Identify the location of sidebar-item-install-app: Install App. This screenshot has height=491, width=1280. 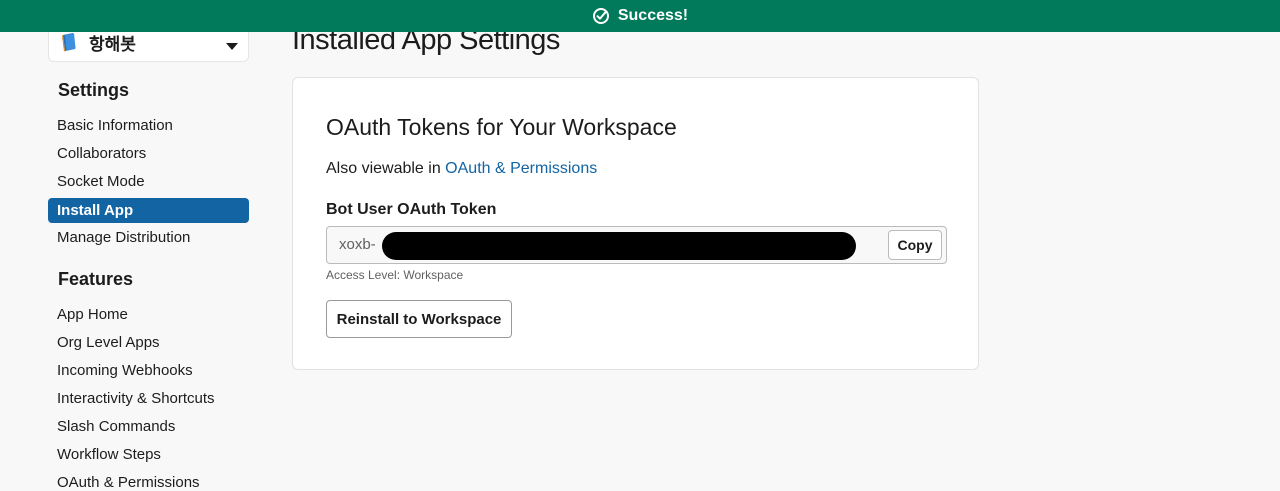
(148, 210).